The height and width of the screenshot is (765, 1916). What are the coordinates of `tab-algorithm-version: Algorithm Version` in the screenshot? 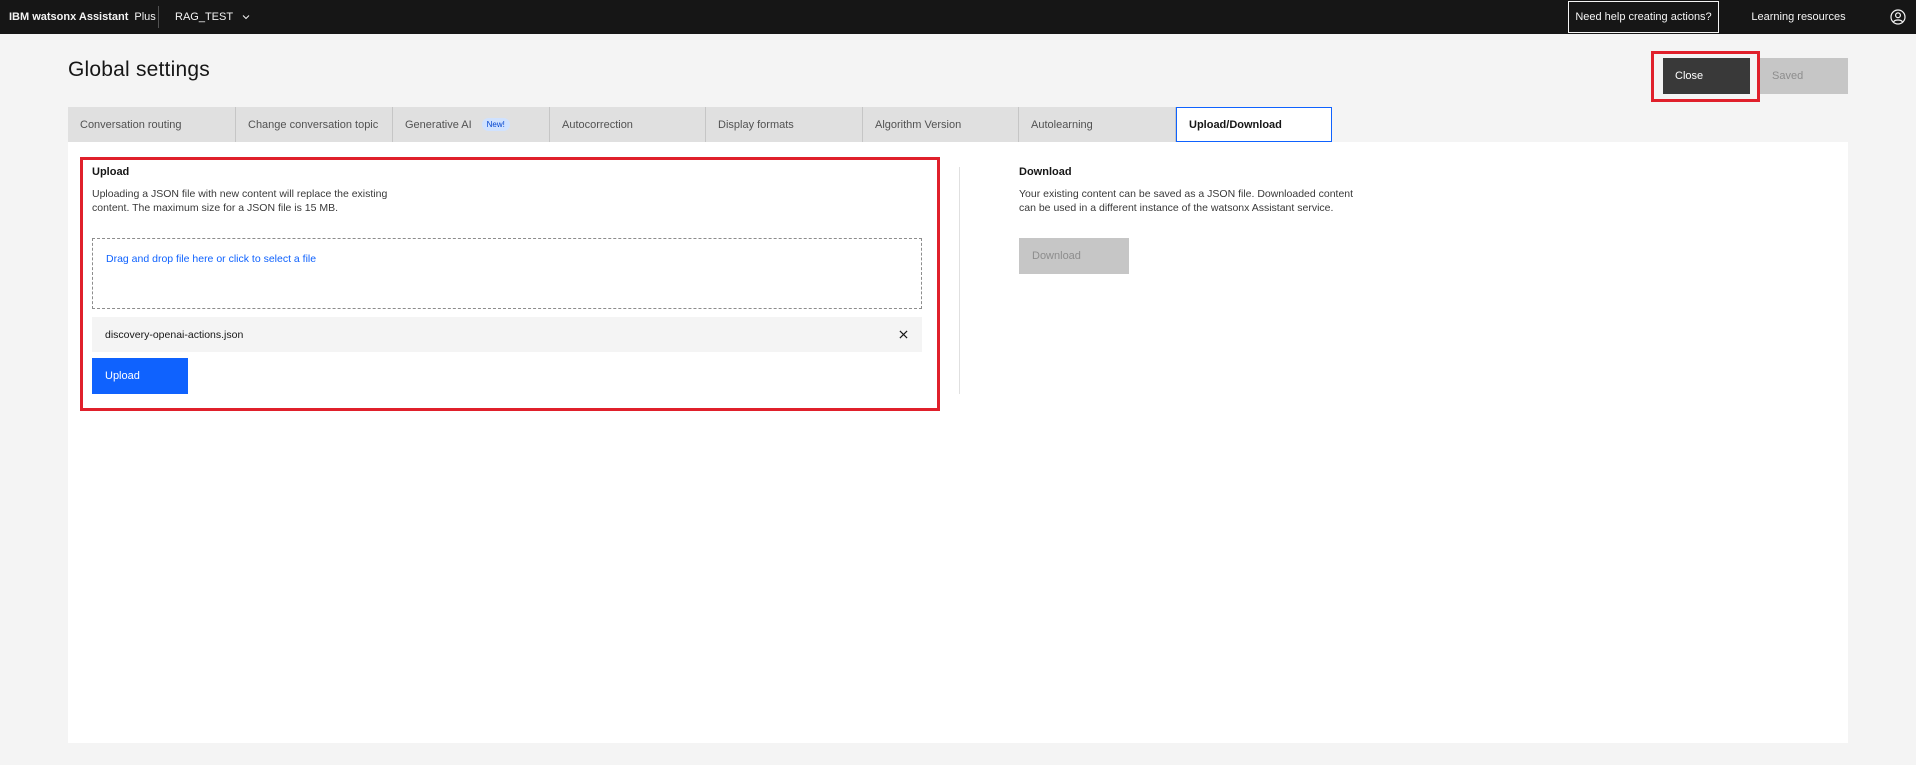 It's located at (941, 124).